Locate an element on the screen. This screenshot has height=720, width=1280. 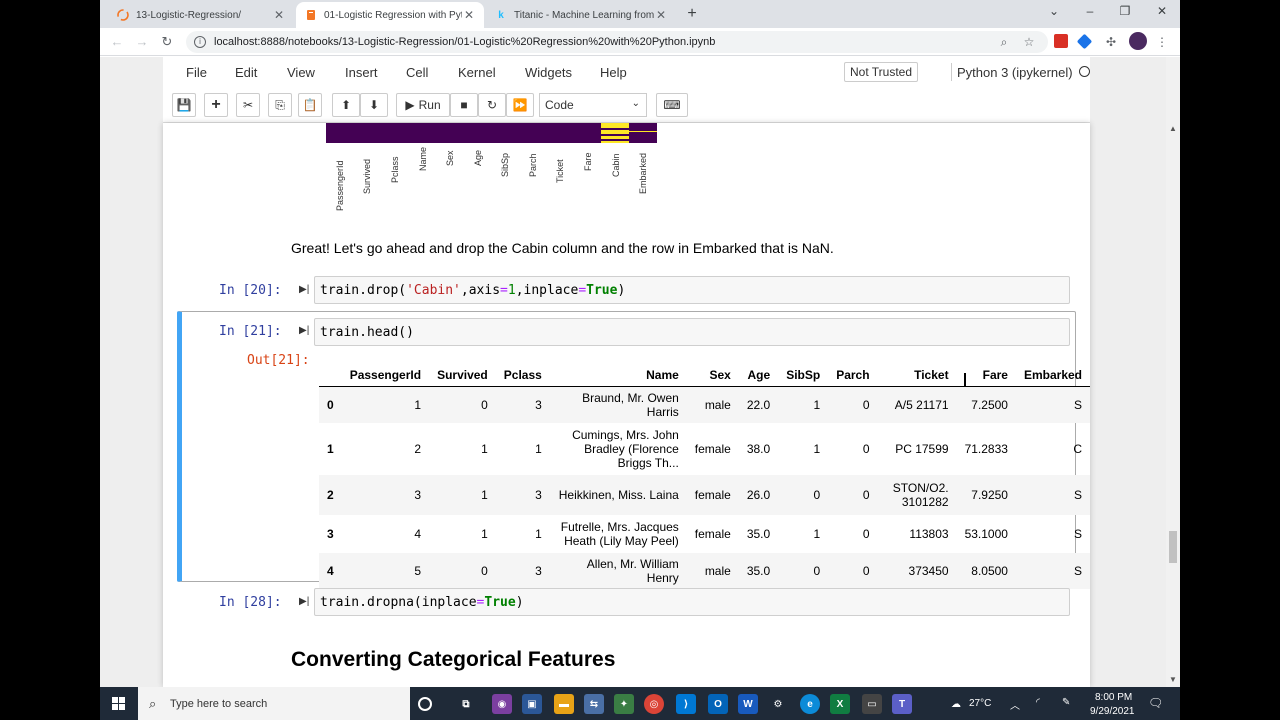
forward-arrow-icon: → is located at coordinates (142, 42).